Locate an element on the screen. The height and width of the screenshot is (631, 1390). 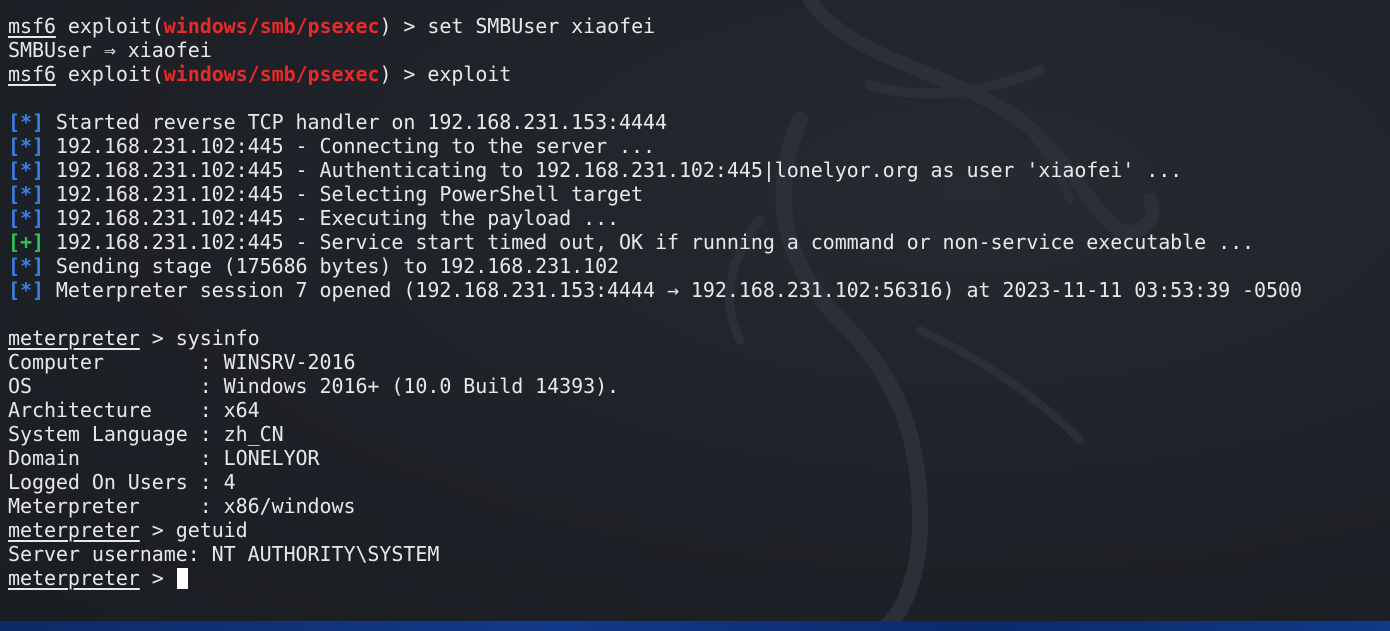
getuid-result-line: Server username: NT AUTHORITY\SYSTEM is located at coordinates (224, 554).